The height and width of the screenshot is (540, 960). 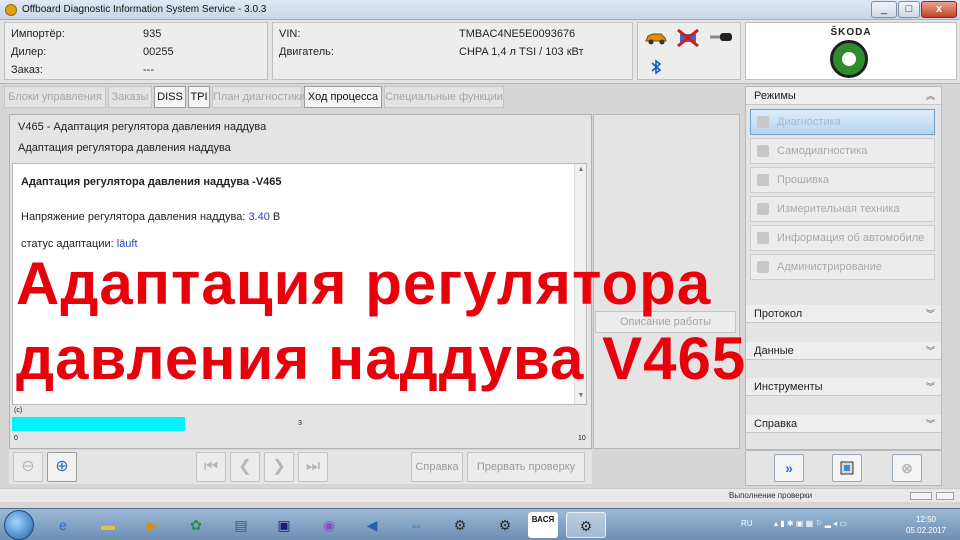 What do you see at coordinates (124, 148) in the screenshot?
I see `breadcrumb-step: Адаптация регулятора давления наддува` at bounding box center [124, 148].